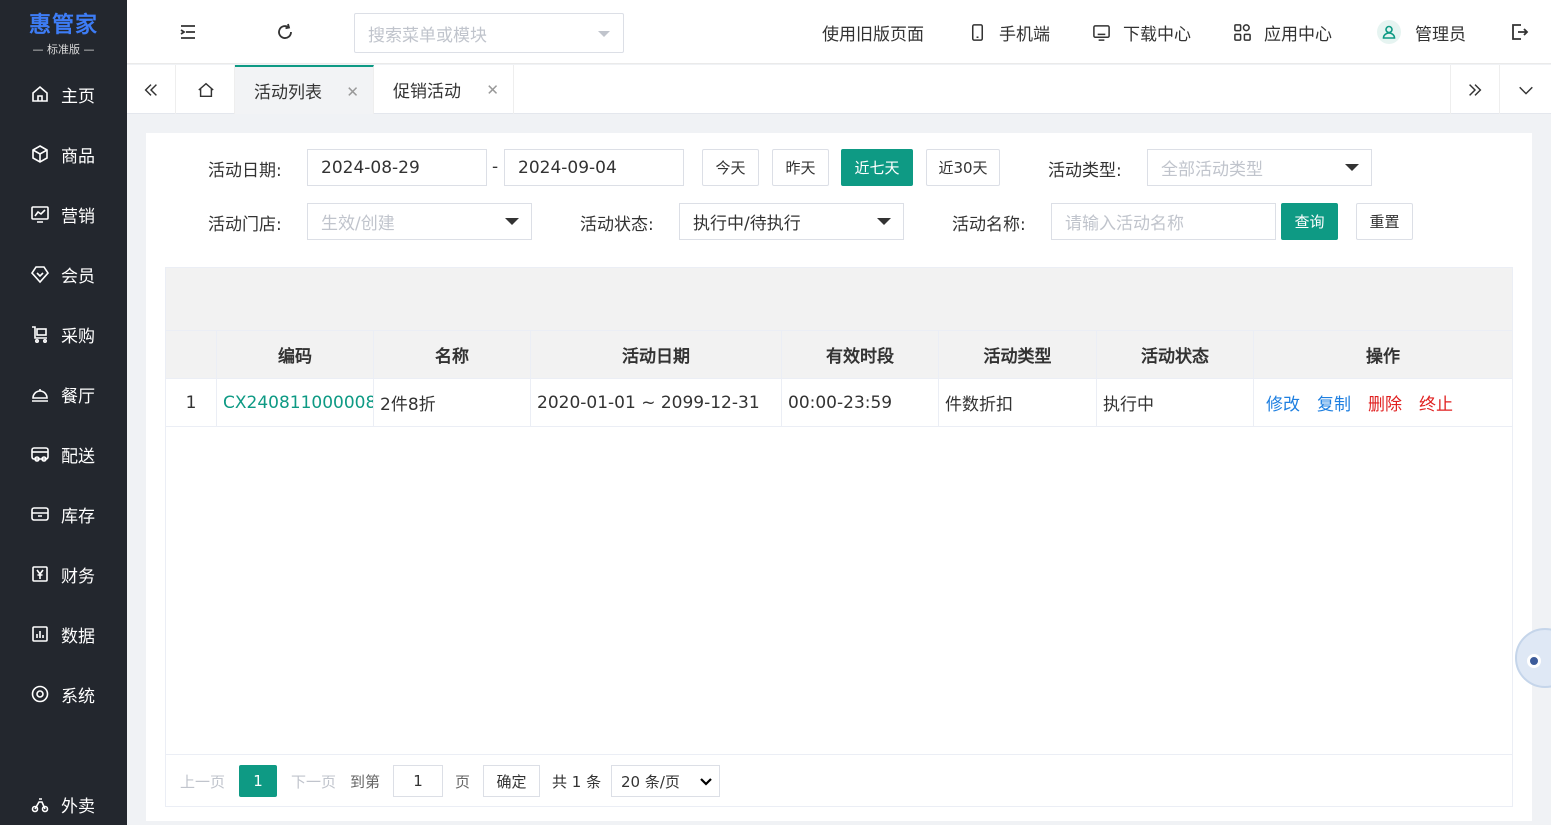 The image size is (1551, 825). Describe the element at coordinates (245, 171) in the screenshot. I see `date-label: 活动日期:` at that location.